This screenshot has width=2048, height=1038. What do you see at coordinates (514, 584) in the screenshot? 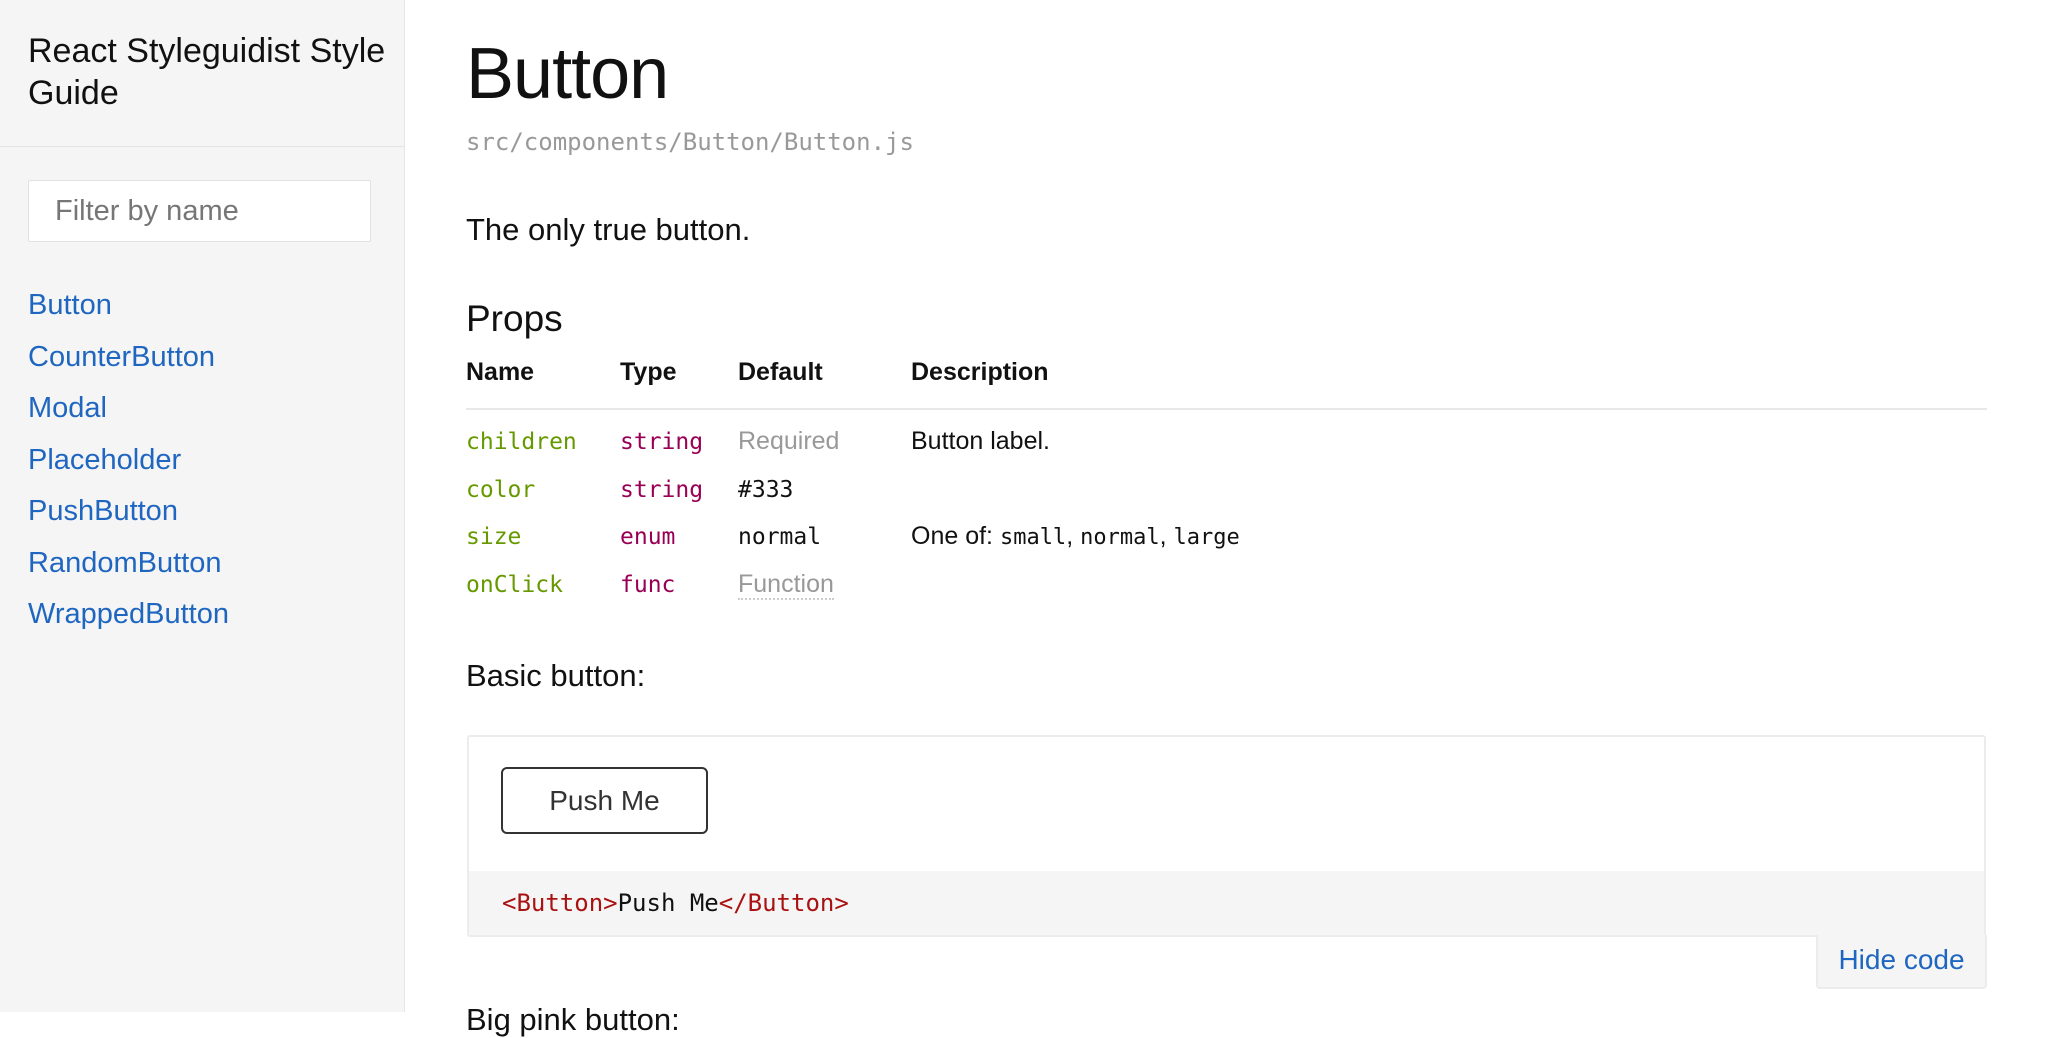
I see `prop-name: onClick` at bounding box center [514, 584].